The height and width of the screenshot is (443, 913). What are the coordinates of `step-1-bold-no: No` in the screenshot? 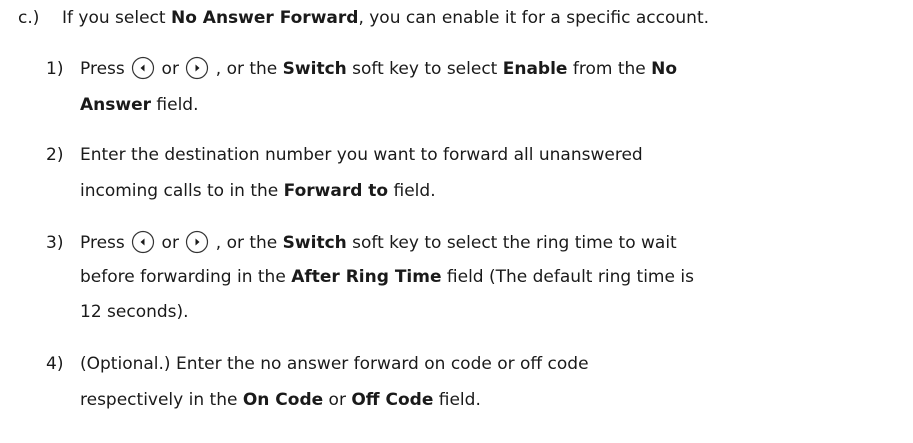 It's located at (664, 69).